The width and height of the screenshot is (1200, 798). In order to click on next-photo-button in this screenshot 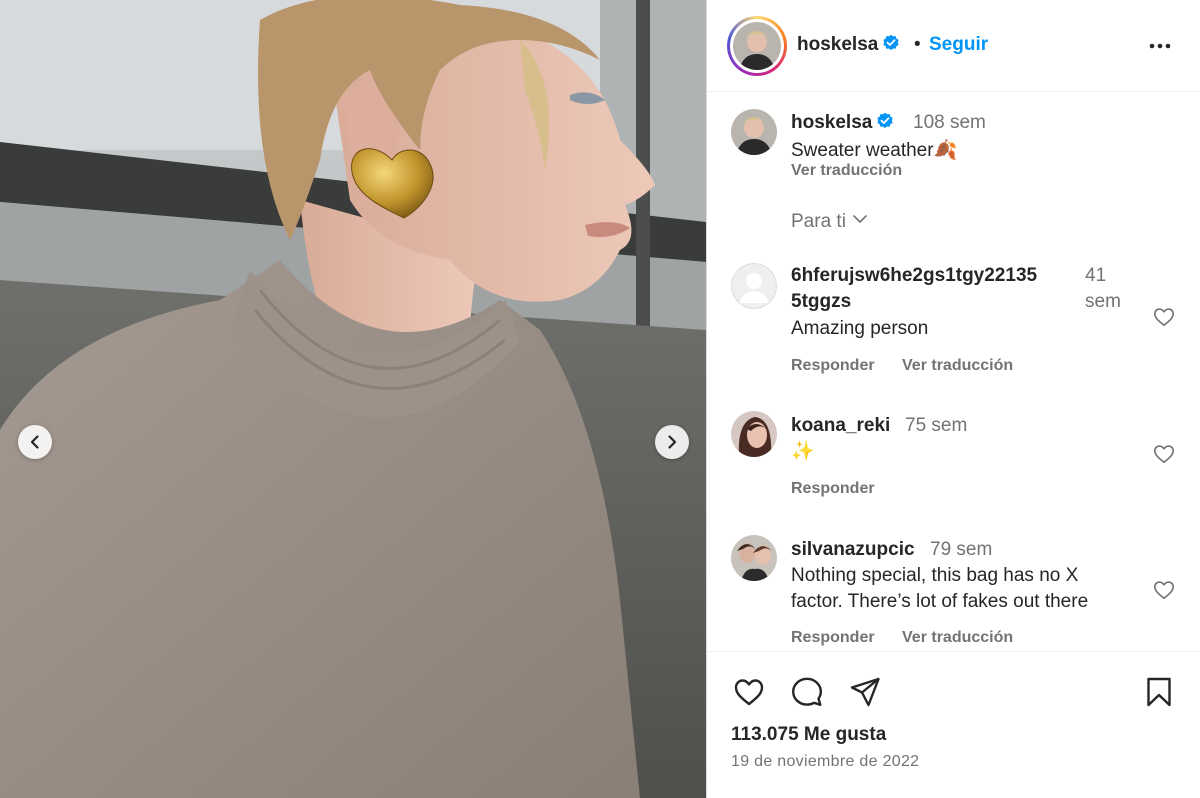, I will do `click(672, 442)`.